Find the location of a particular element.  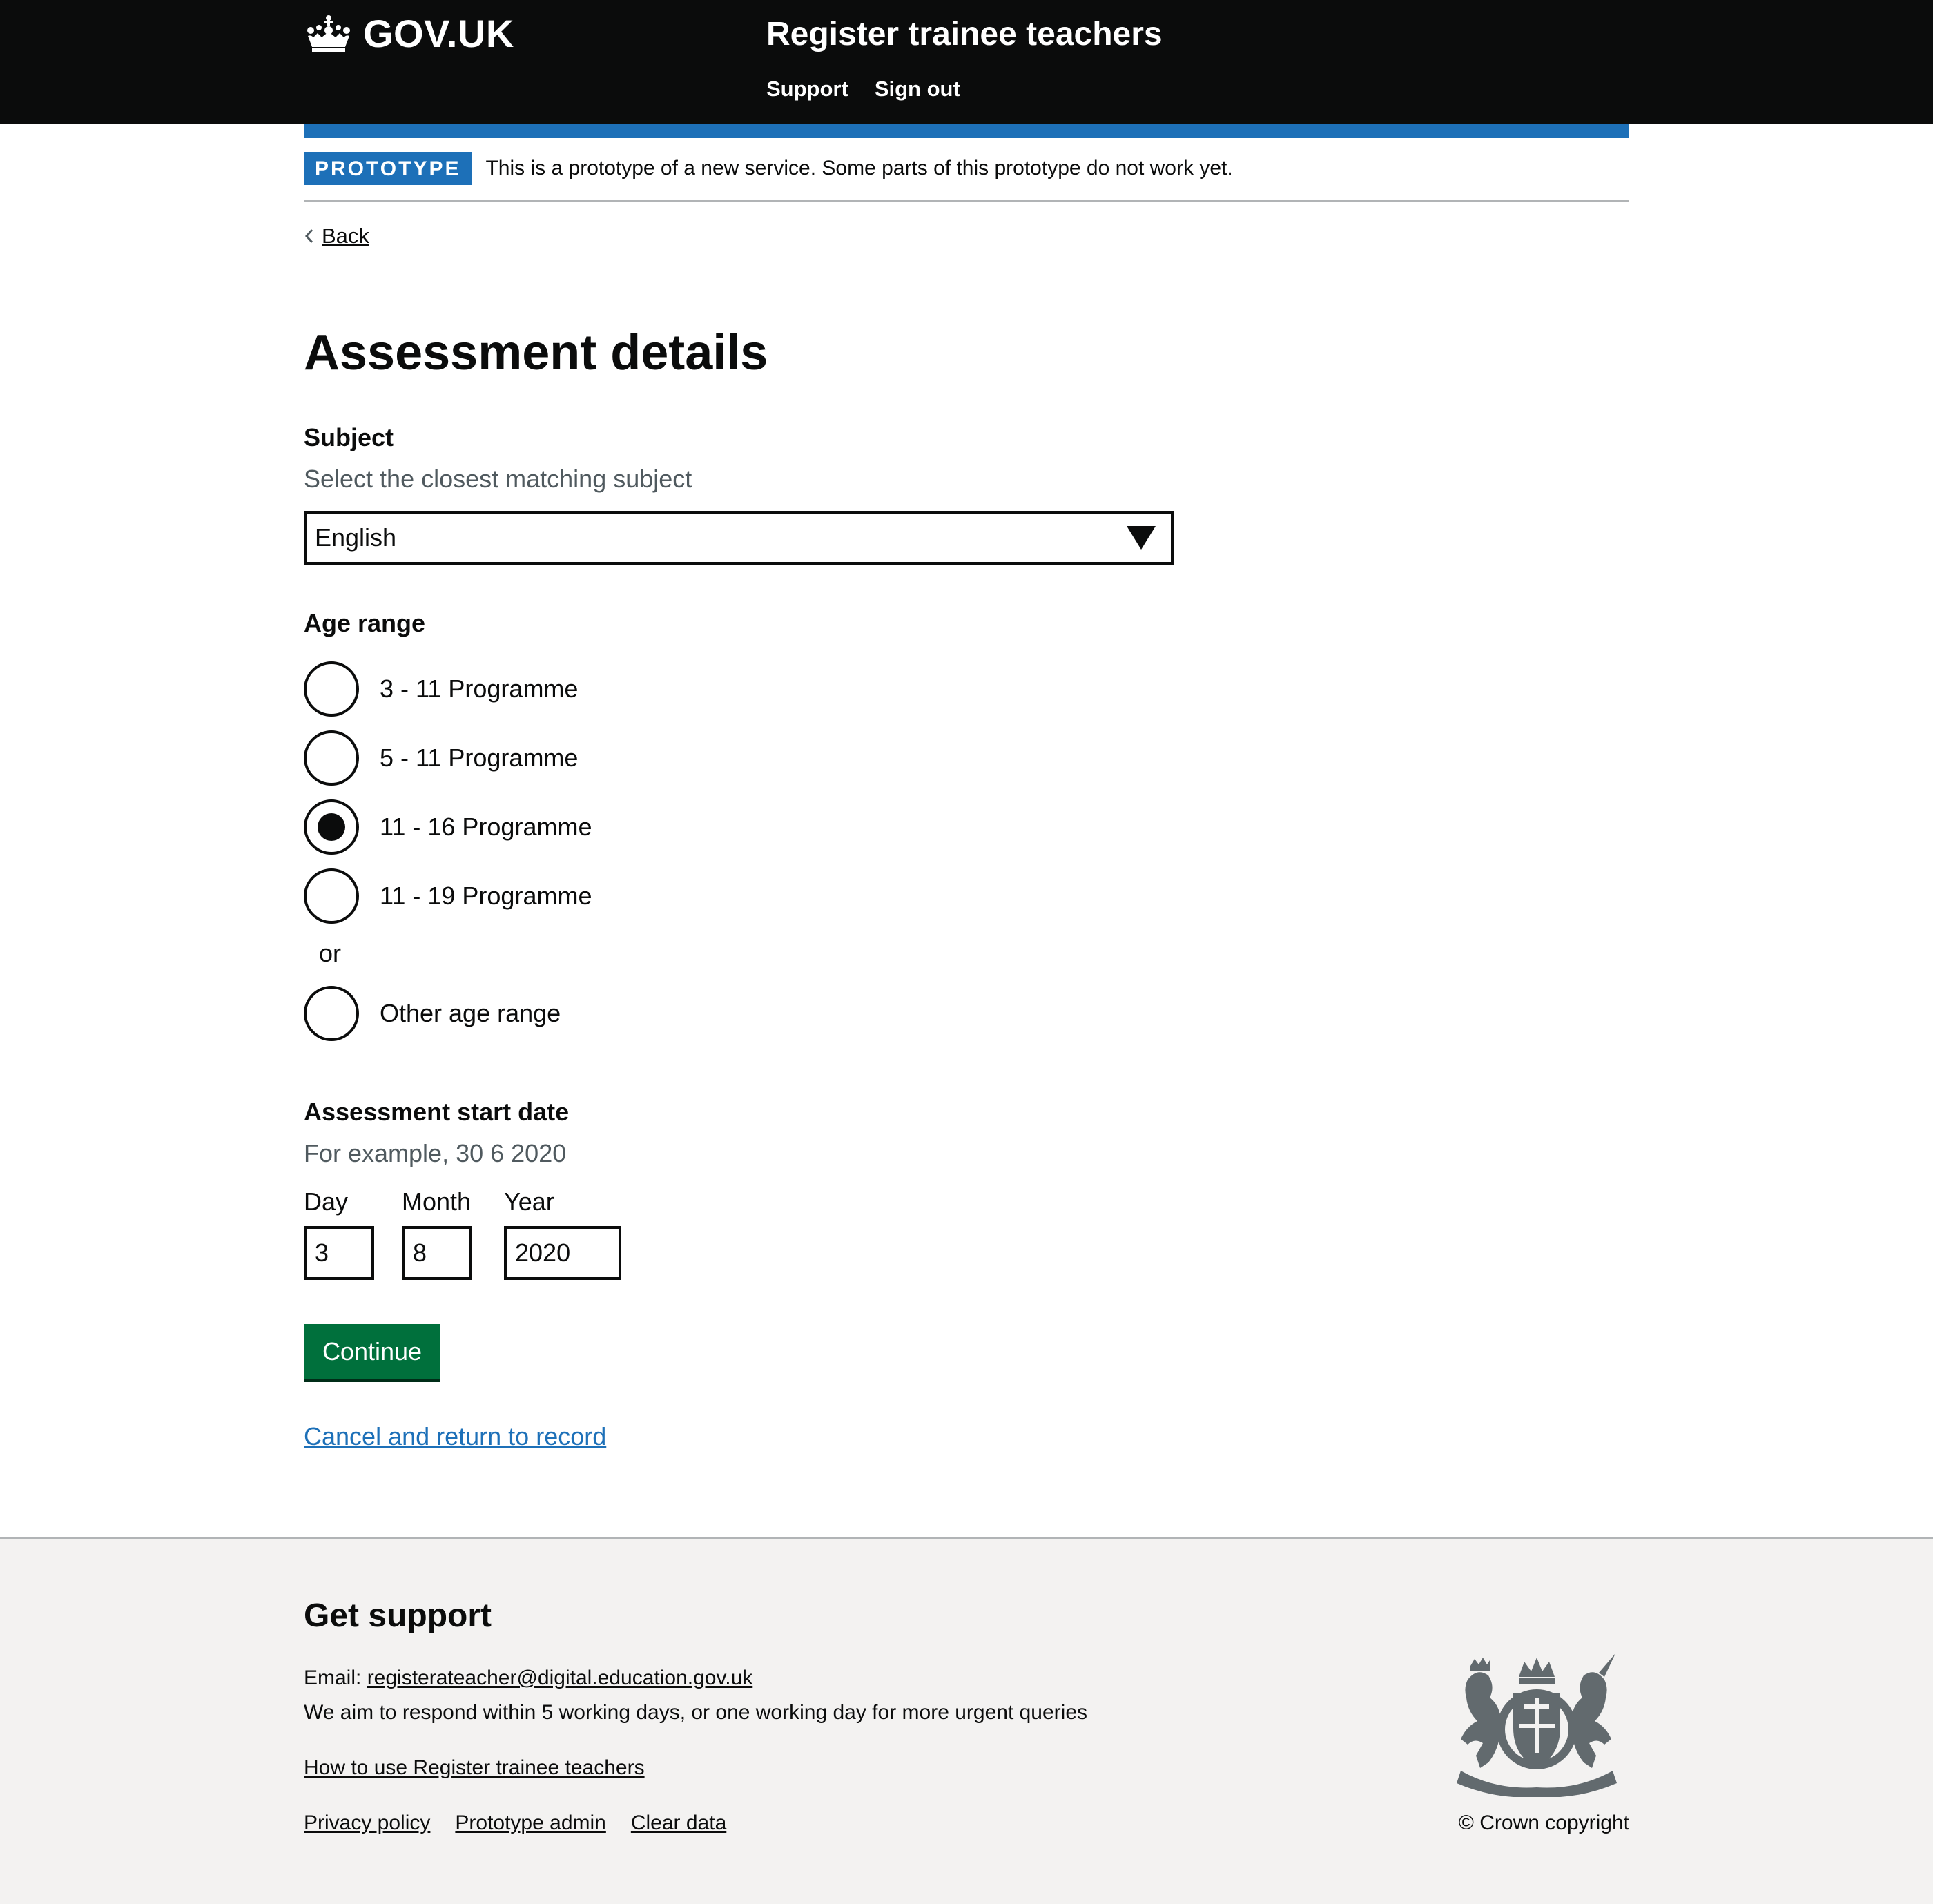

govuk-logo-link: GOV.UK is located at coordinates (409, 34).